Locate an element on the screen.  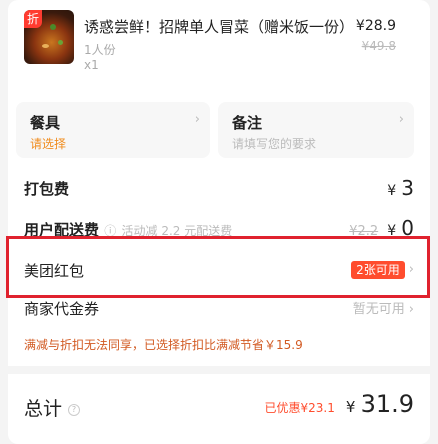
voucher-status: 暂无可用 is located at coordinates (378, 309).